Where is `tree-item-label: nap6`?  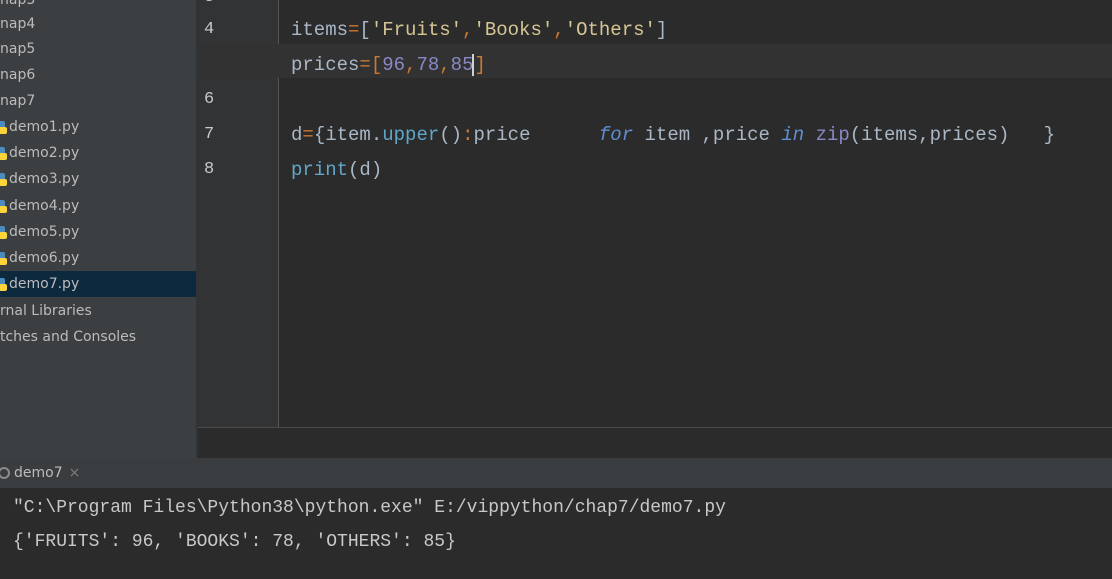 tree-item-label: nap6 is located at coordinates (18, 75).